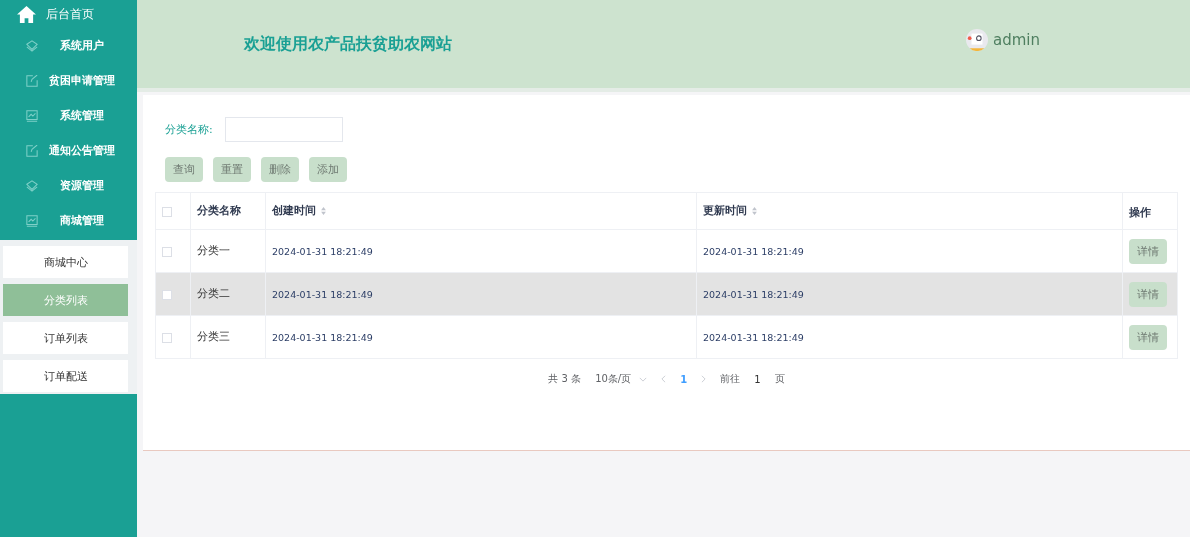 Image resolution: width=1190 pixels, height=537 pixels. What do you see at coordinates (643, 379) in the screenshot?
I see `chevron-down-icon` at bounding box center [643, 379].